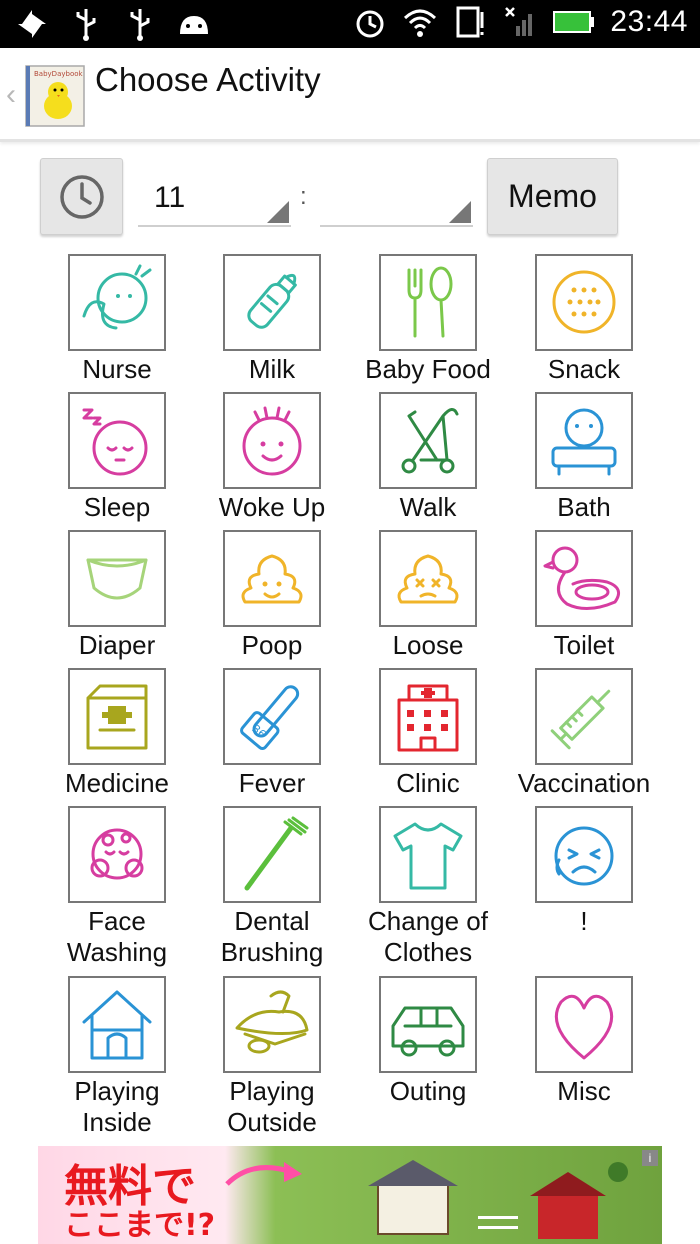  Describe the element at coordinates (519, 21) in the screenshot. I see `no-signal-icon` at that location.